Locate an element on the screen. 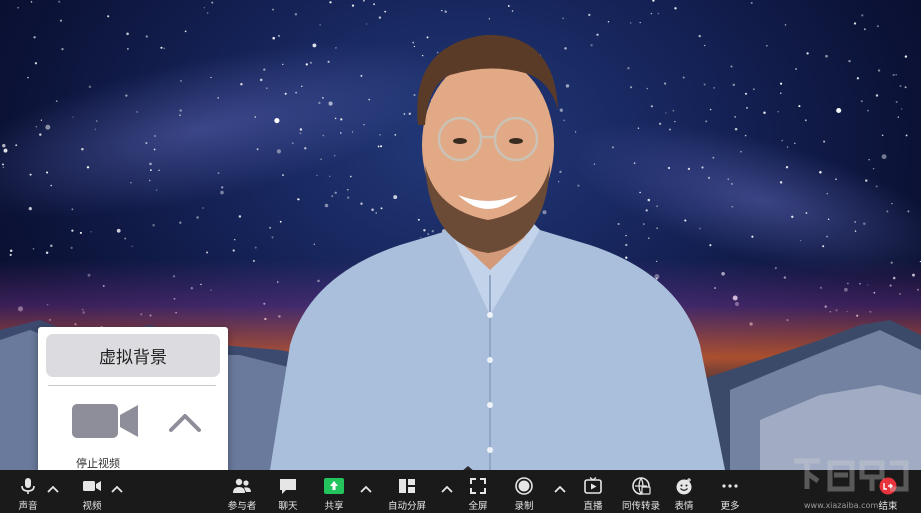  video-options-chevron-icon is located at coordinates (117, 489).